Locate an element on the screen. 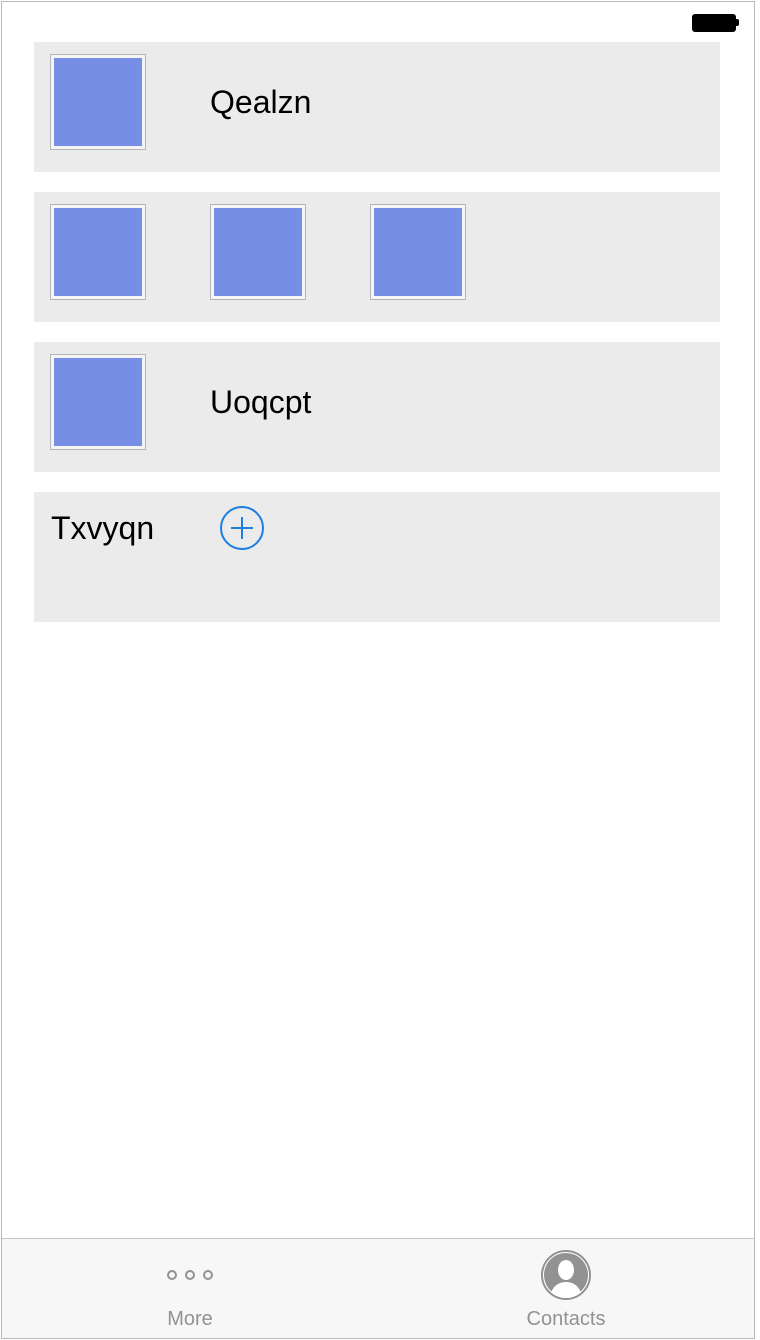  tab-label: More is located at coordinates (190, 1319).